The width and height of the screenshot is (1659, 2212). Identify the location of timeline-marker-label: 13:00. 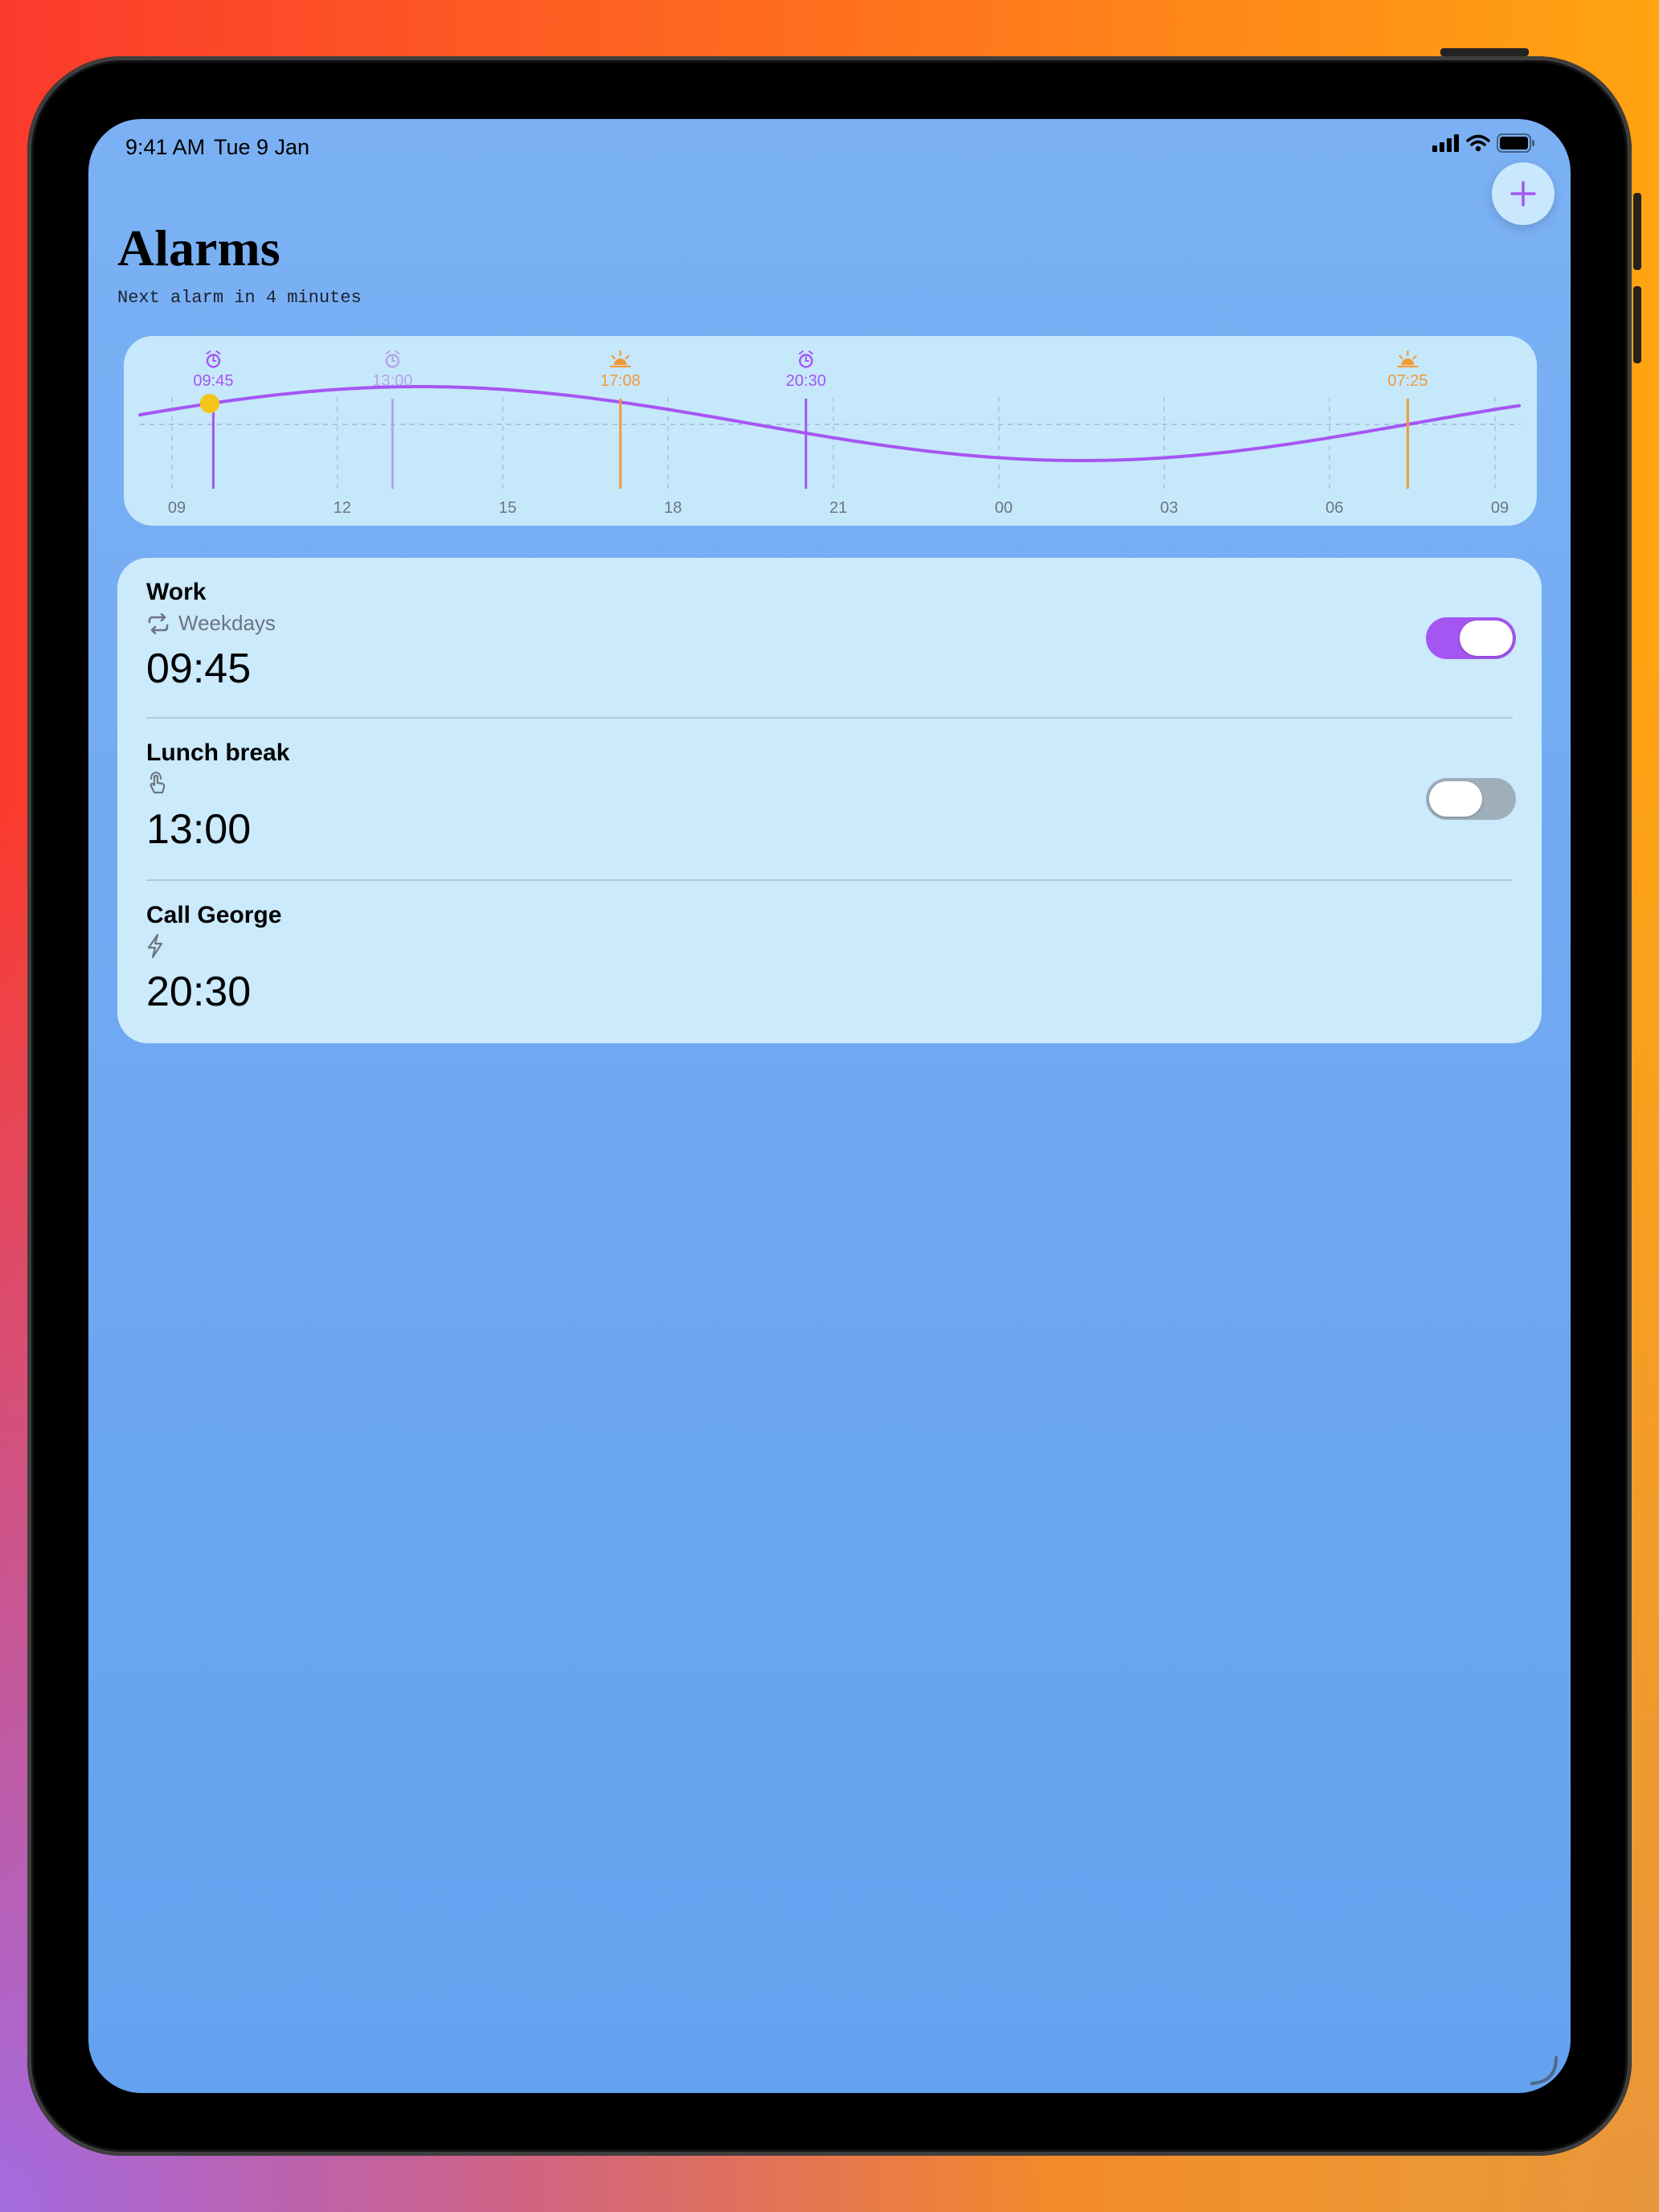
(392, 381).